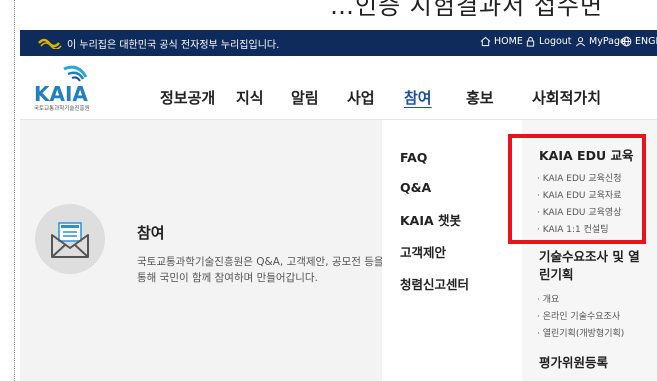 This screenshot has width=657, height=381. Describe the element at coordinates (418, 97) in the screenshot. I see `nav-participation: 참여` at that location.